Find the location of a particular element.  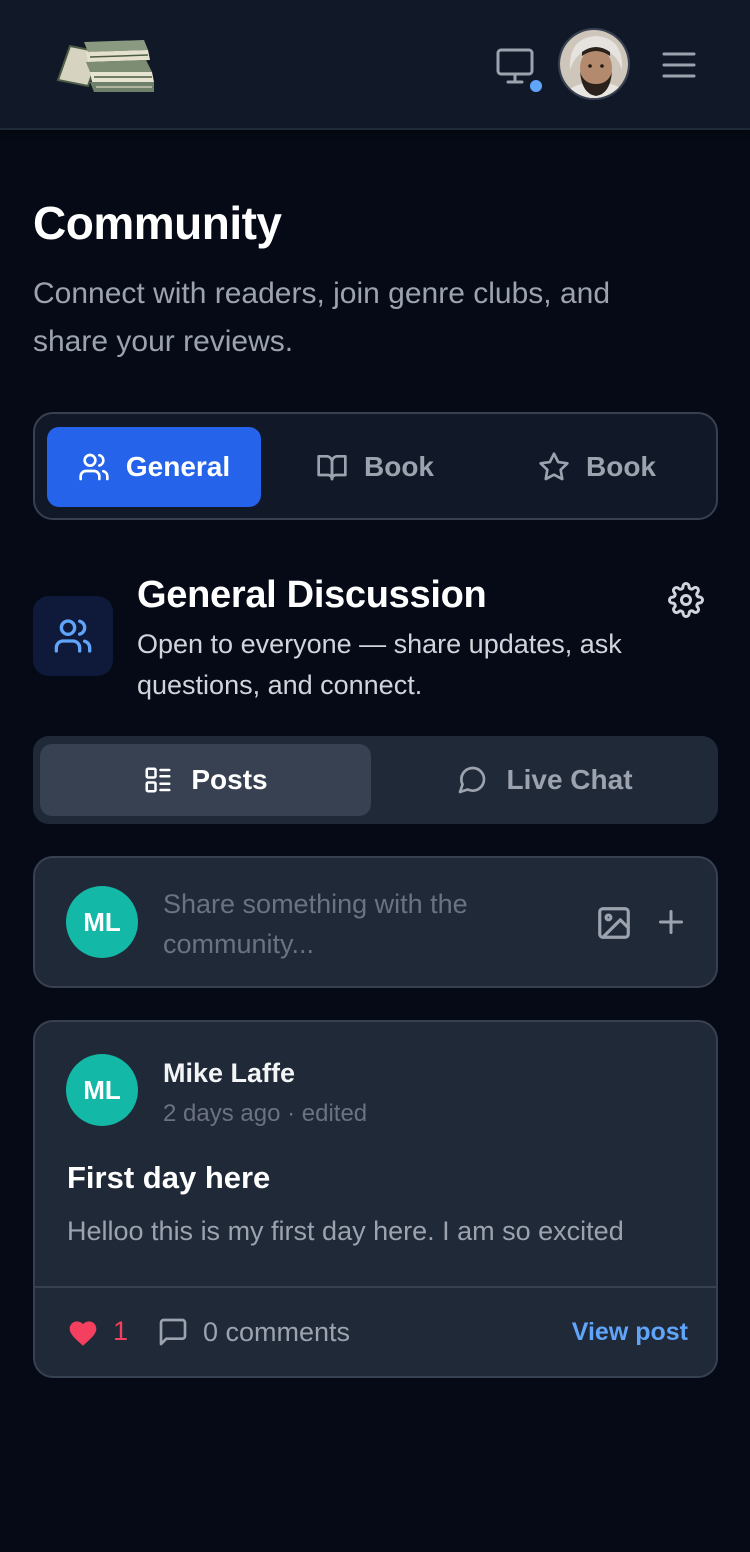

plus-icon is located at coordinates (671, 922).